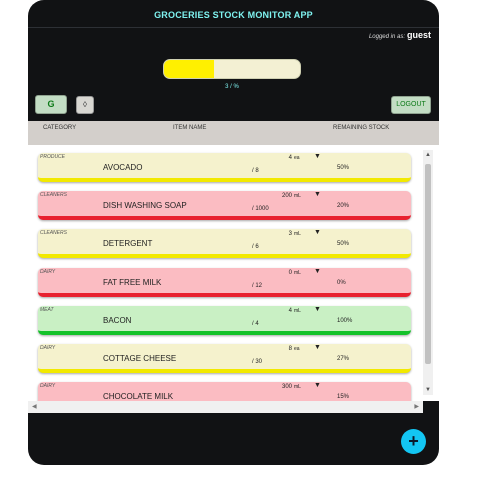 Image resolution: width=500 pixels, height=500 pixels. What do you see at coordinates (224, 243) in the screenshot?
I see `item-card: CLEANERS DETERGENT 3 mL ▼ / 6 50%` at bounding box center [224, 243].